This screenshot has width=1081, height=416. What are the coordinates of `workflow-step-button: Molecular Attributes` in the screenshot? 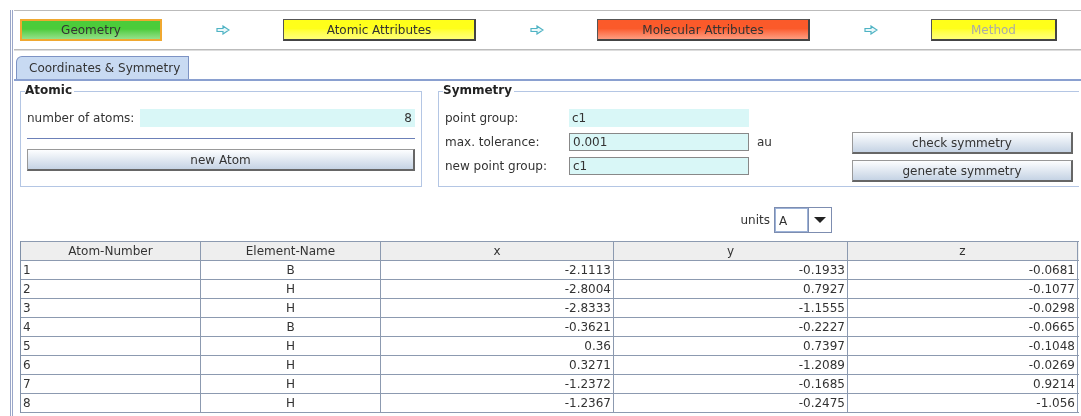 It's located at (703, 30).